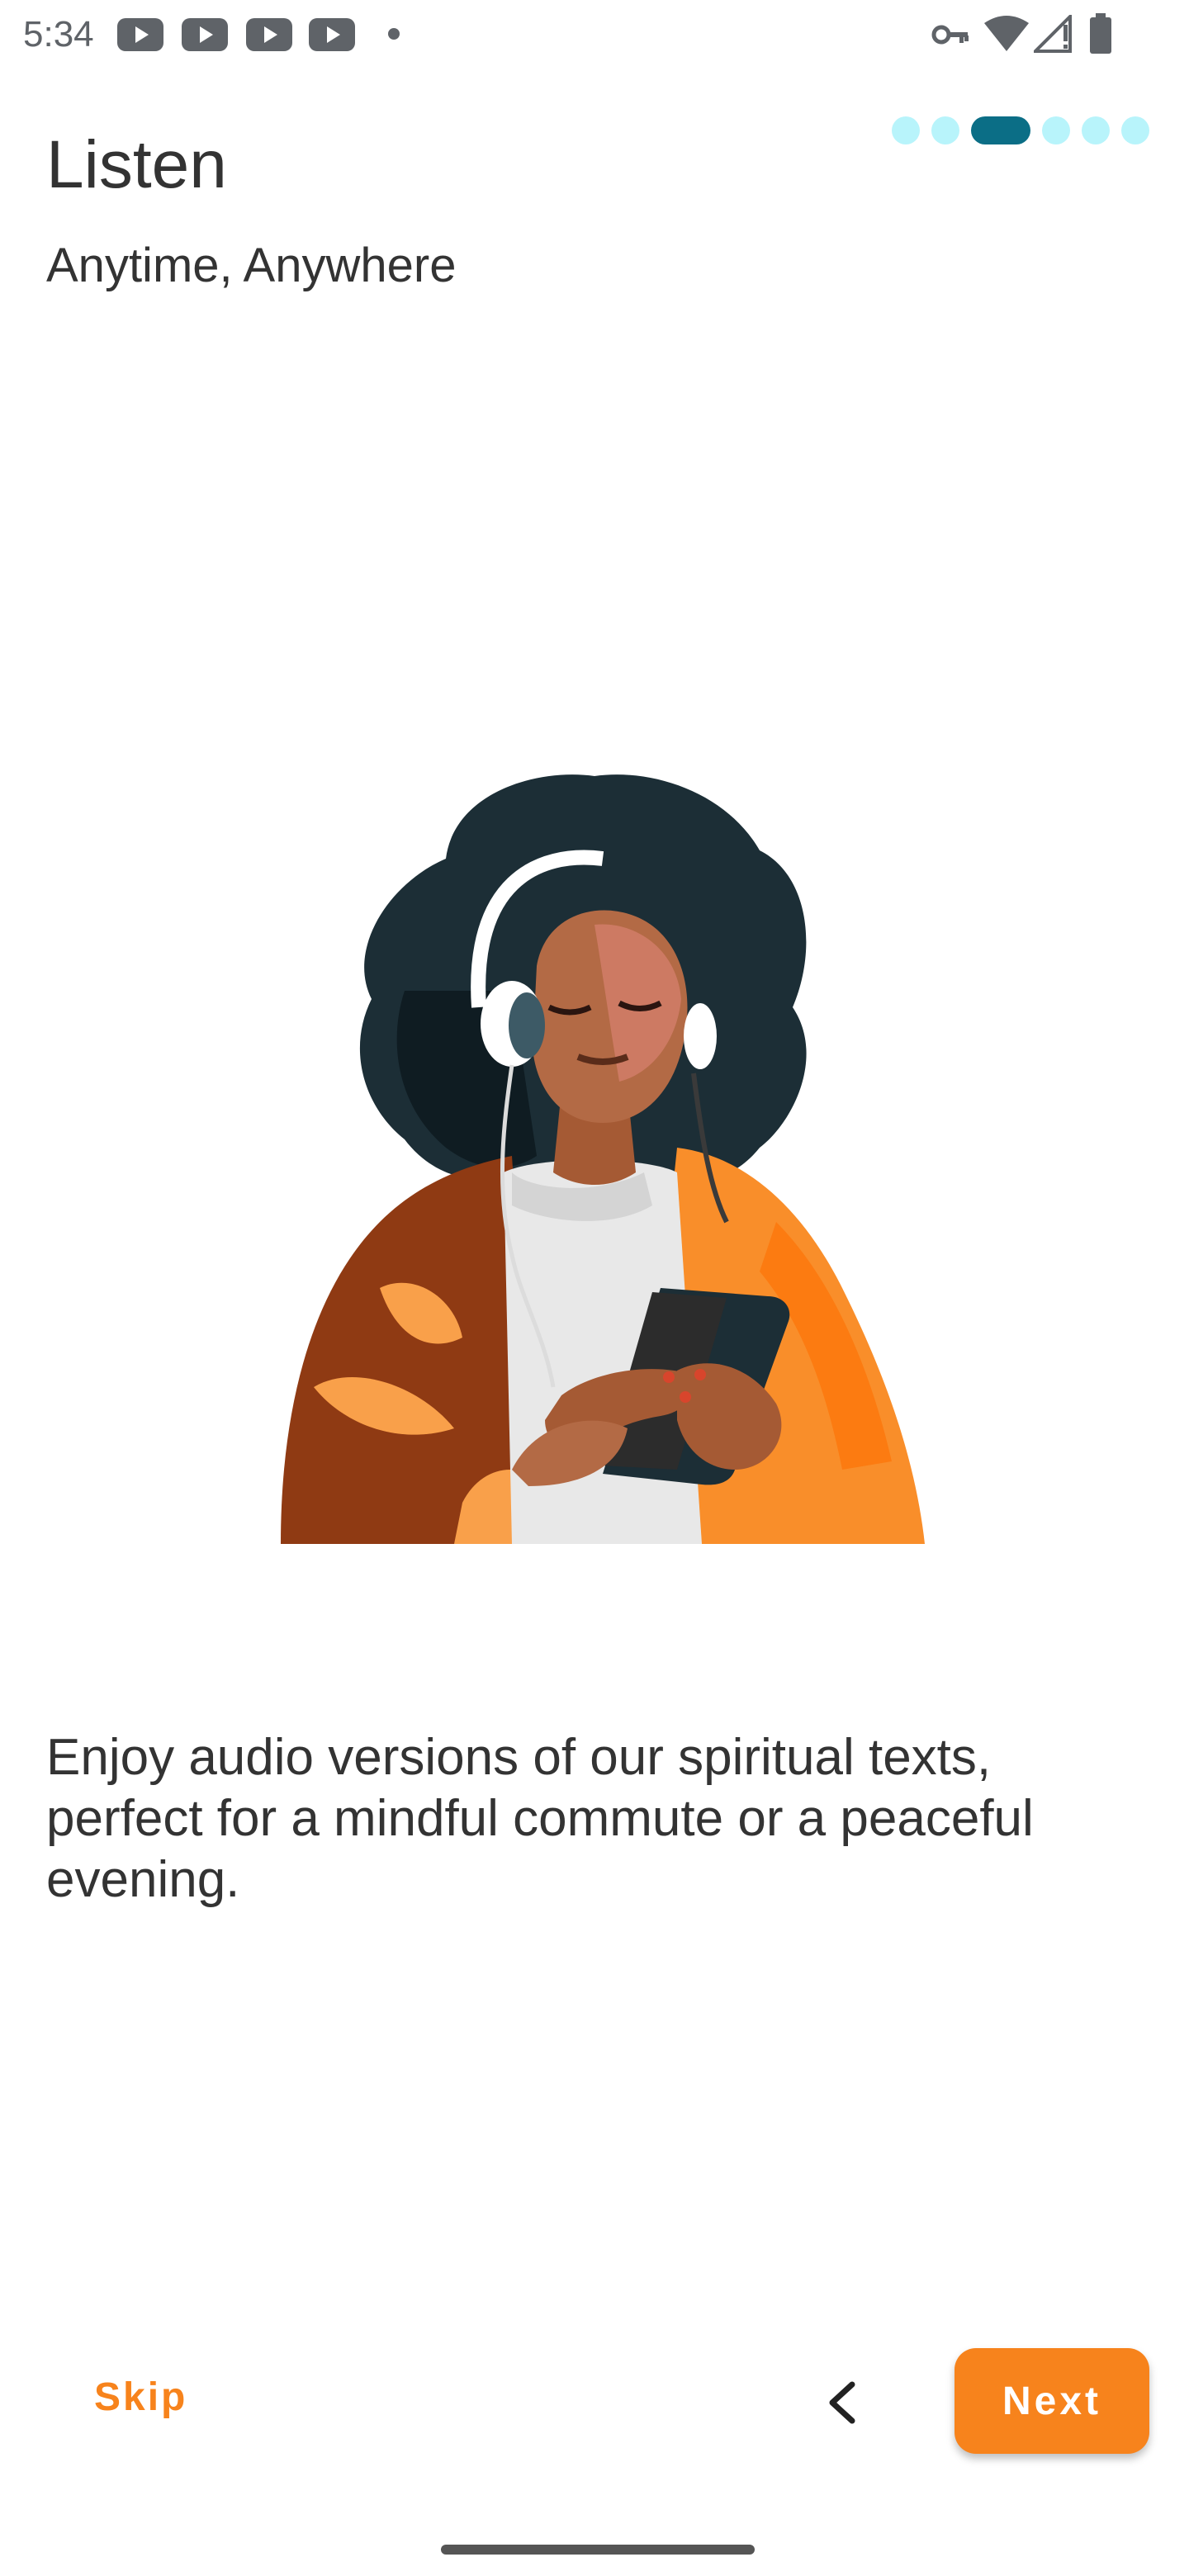  What do you see at coordinates (251, 265) in the screenshot?
I see `page-subtitle: Anytime, Anywhere` at bounding box center [251, 265].